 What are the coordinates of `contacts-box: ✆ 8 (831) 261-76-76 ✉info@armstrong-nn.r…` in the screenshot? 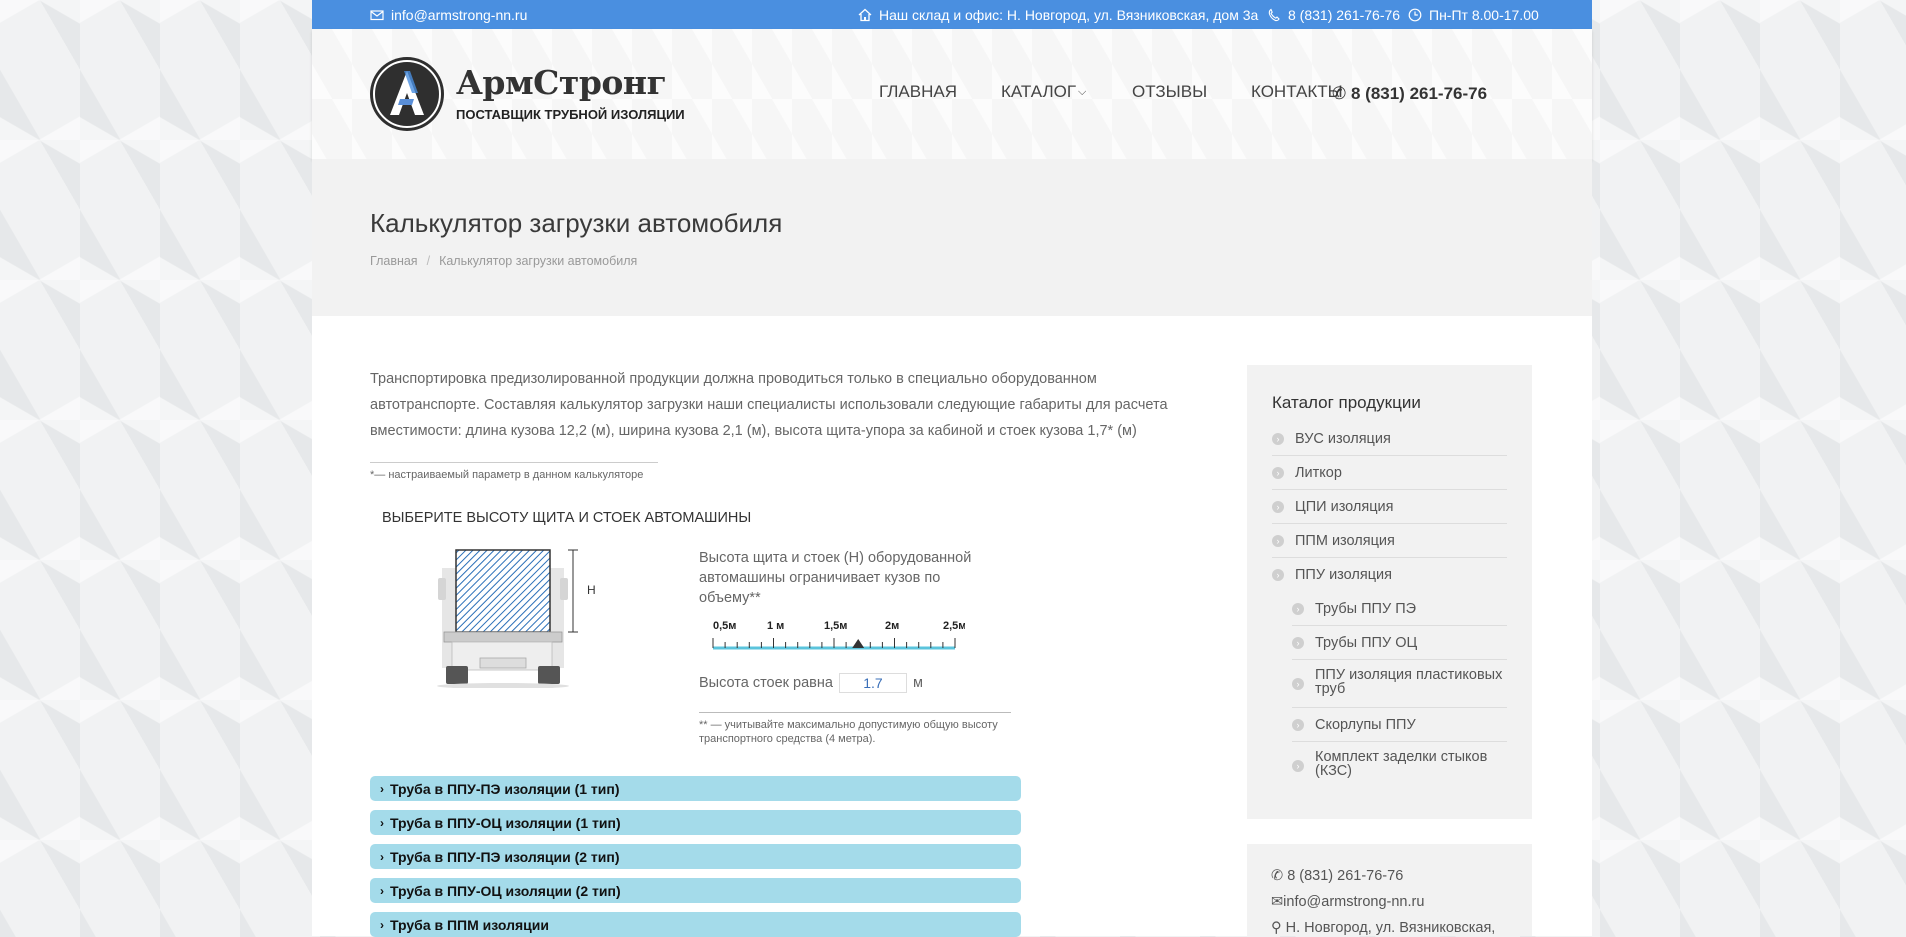 It's located at (1389, 890).